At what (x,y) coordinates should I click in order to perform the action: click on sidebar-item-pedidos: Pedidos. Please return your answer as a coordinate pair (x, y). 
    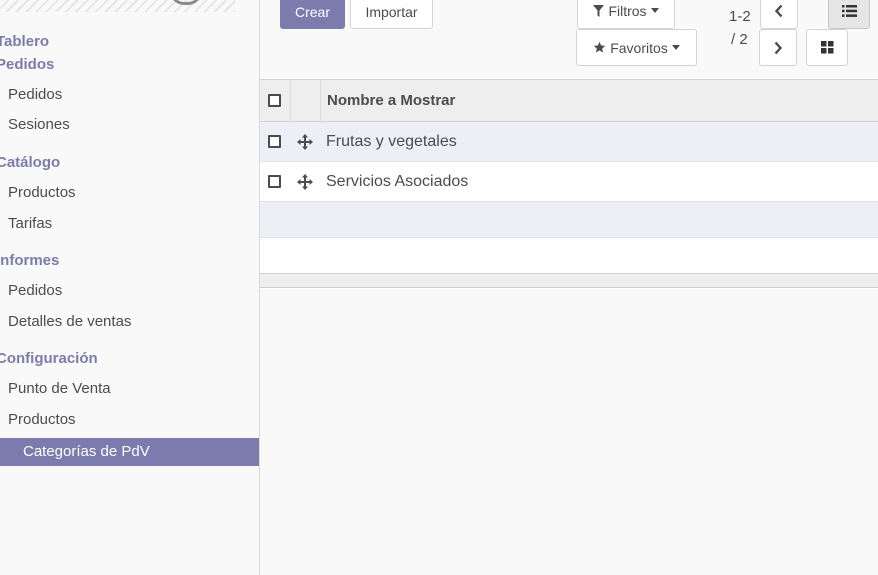
    Looking at the image, I should click on (35, 94).